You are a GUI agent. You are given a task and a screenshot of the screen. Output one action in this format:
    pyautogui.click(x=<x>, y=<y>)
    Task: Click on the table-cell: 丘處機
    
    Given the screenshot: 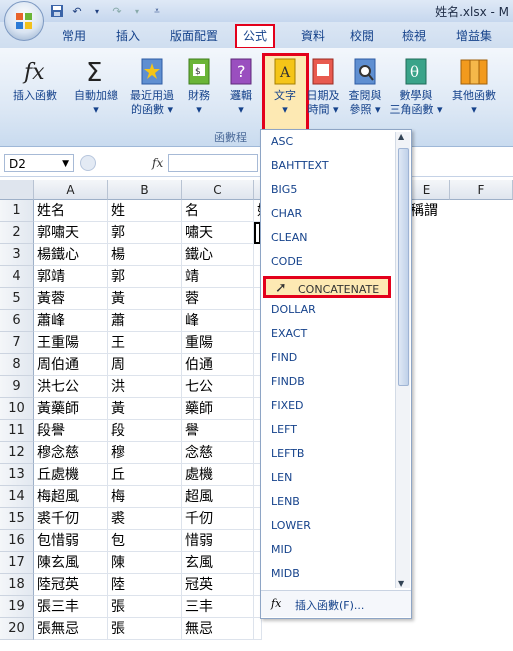 What is the action you would take?
    pyautogui.click(x=71, y=475)
    